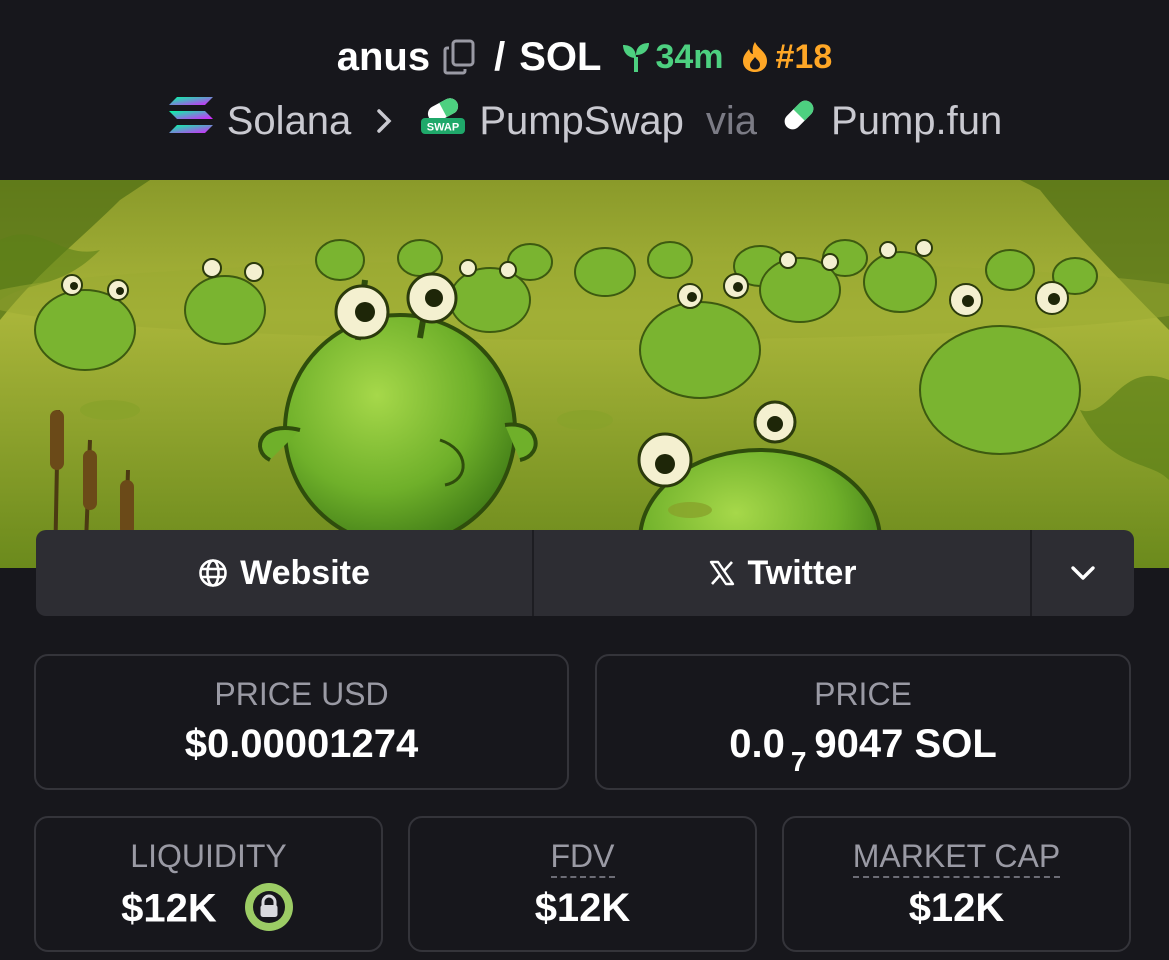 This screenshot has height=960, width=1169. I want to click on fdv-card: FDV $12K, so click(582, 884).